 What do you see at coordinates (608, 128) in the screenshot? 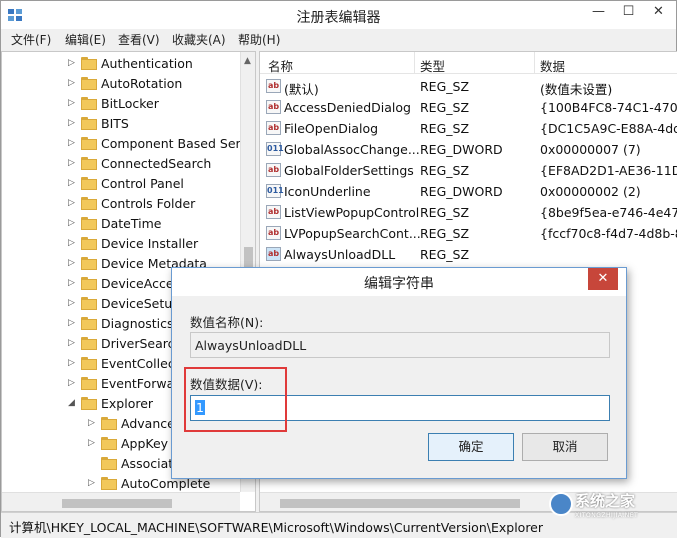
I see `cell-data: {DC1C5A9C-E88A-4dd` at bounding box center [608, 128].